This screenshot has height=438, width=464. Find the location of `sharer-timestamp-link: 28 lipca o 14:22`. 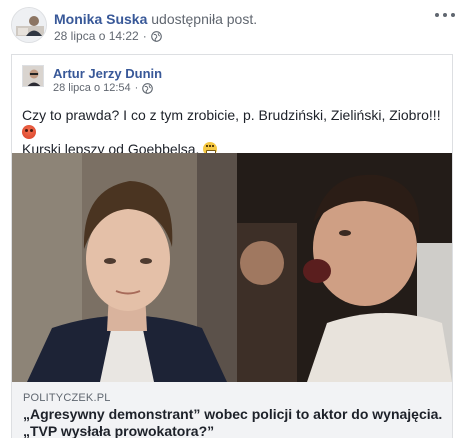

sharer-timestamp-link: 28 lipca o 14:22 is located at coordinates (96, 36).